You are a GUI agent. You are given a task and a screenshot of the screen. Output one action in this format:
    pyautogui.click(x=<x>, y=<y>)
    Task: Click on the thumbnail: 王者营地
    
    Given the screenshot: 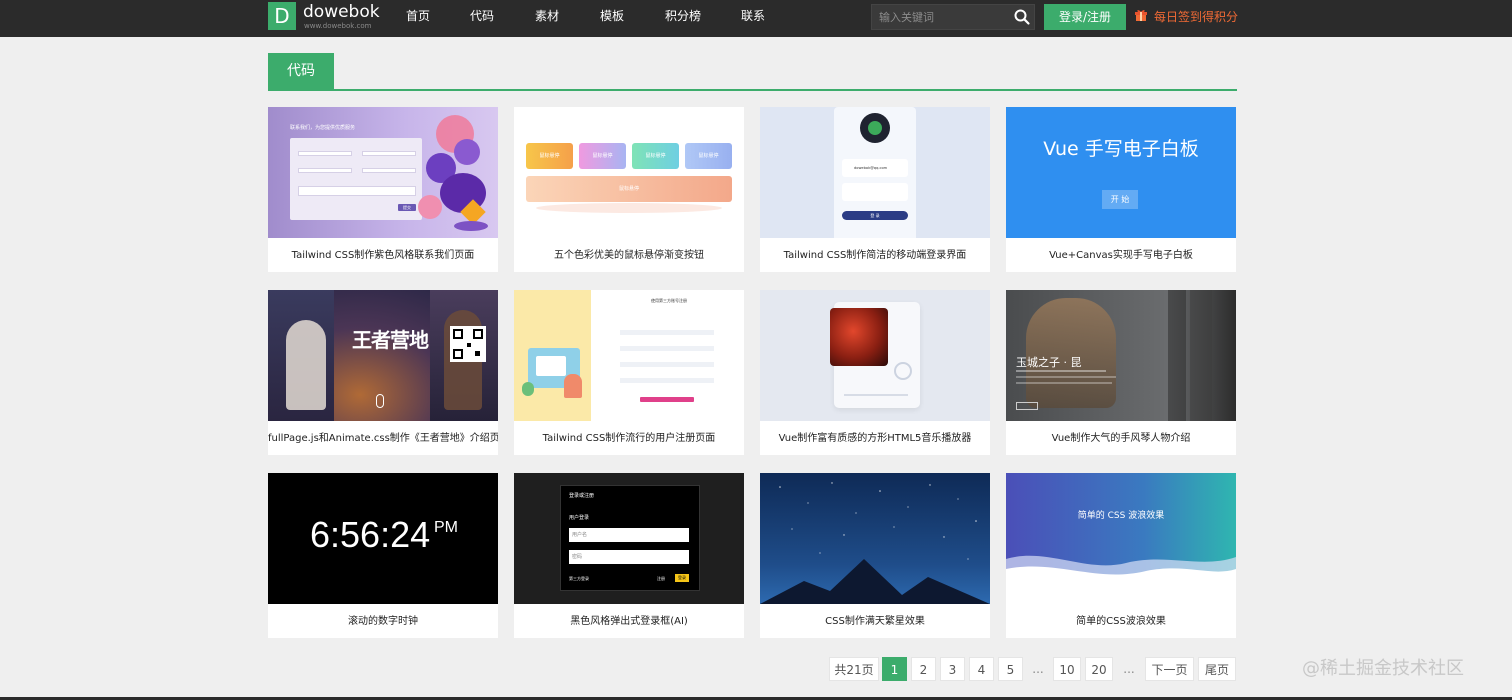 What is the action you would take?
    pyautogui.click(x=383, y=355)
    